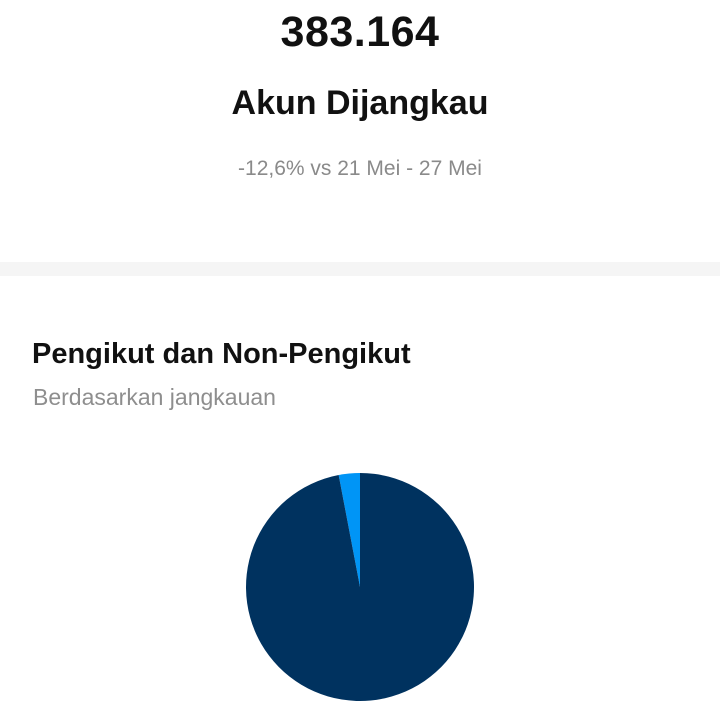 The width and height of the screenshot is (720, 720). Describe the element at coordinates (360, 103) in the screenshot. I see `reach-label: Akun Dijangkau` at that location.